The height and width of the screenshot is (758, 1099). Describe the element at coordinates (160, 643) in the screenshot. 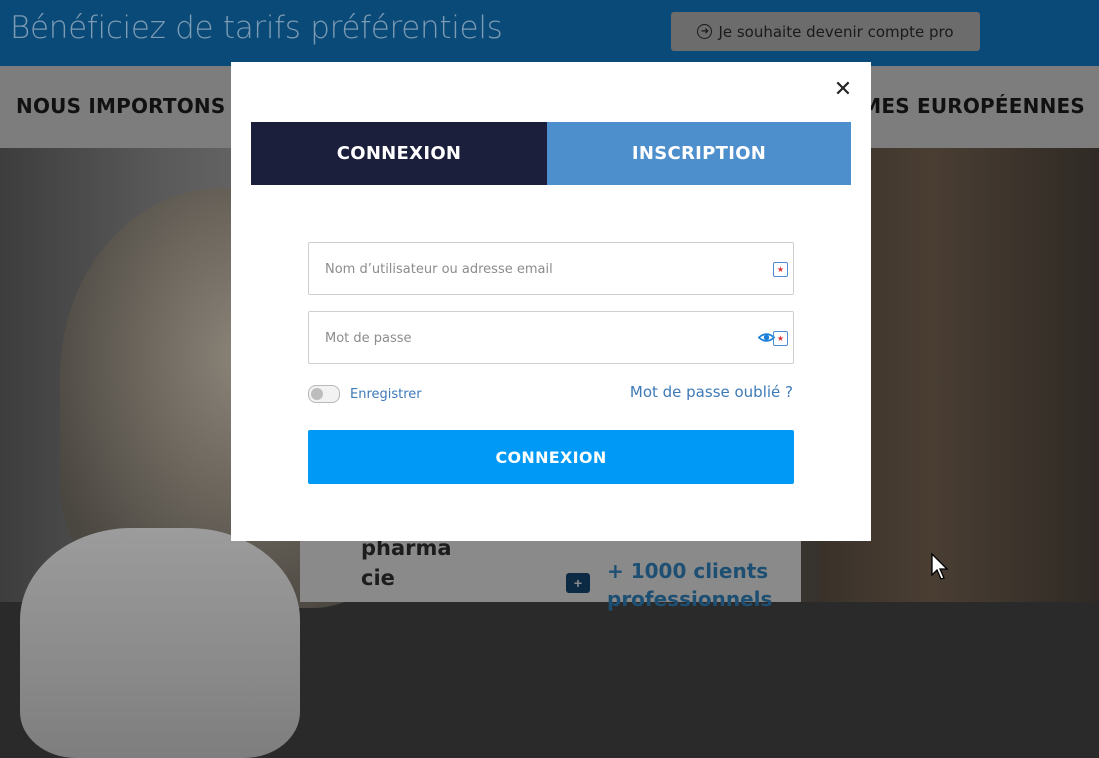

I see `hero-face-mask` at that location.